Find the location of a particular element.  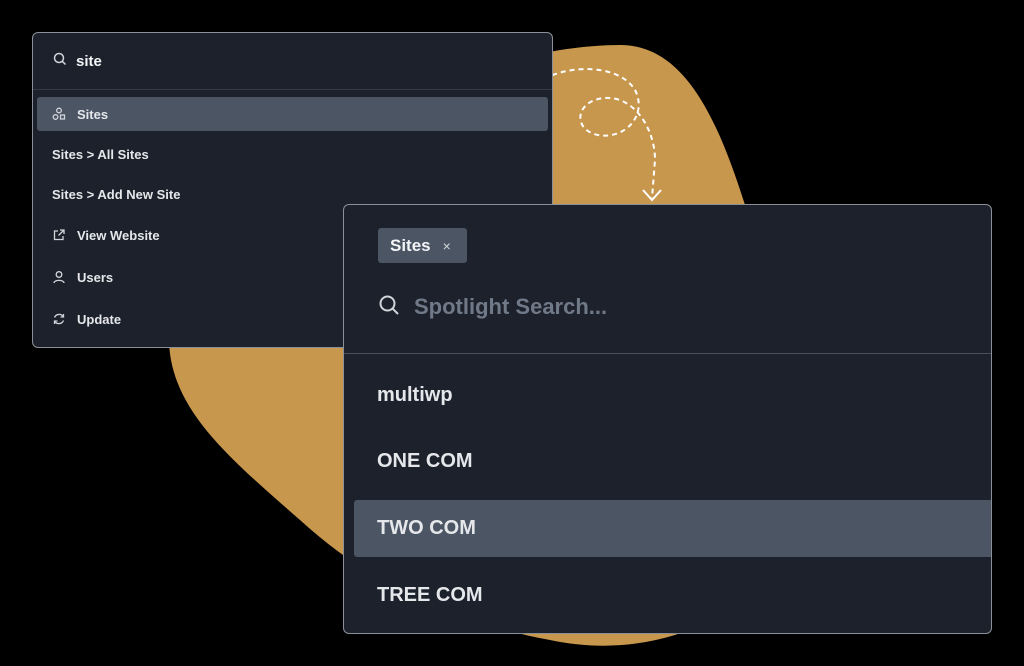

filter-chip-sites: Sites × is located at coordinates (422, 245).